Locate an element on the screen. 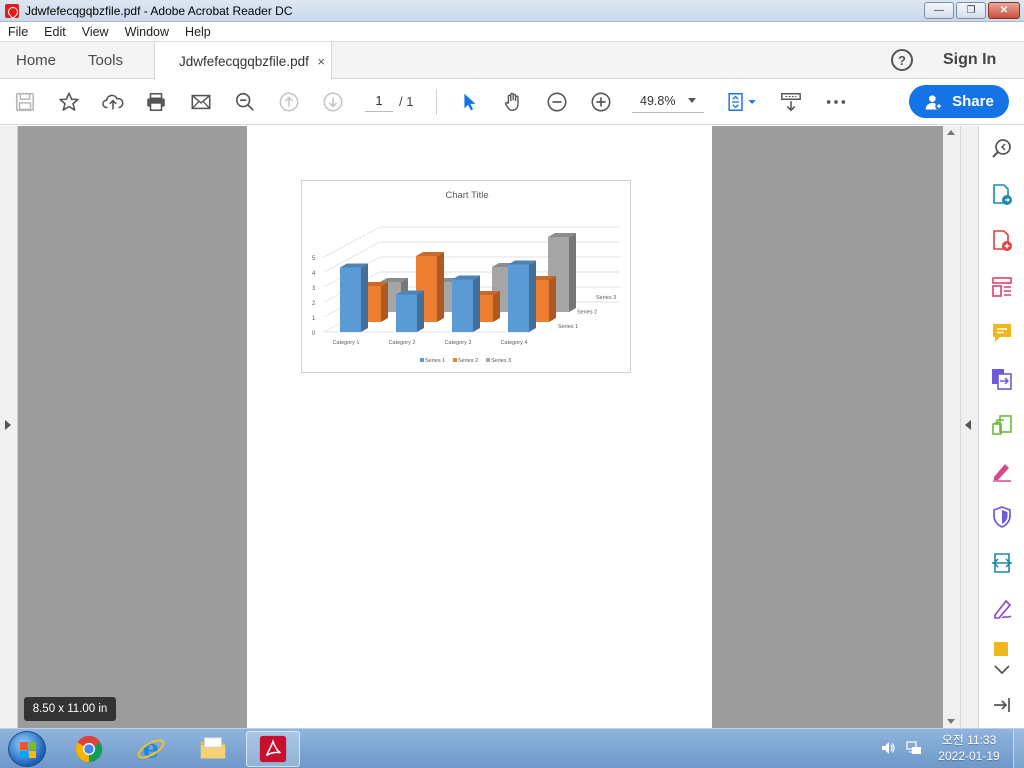 This screenshot has width=1024, height=768. protect-icon is located at coordinates (1002, 517).